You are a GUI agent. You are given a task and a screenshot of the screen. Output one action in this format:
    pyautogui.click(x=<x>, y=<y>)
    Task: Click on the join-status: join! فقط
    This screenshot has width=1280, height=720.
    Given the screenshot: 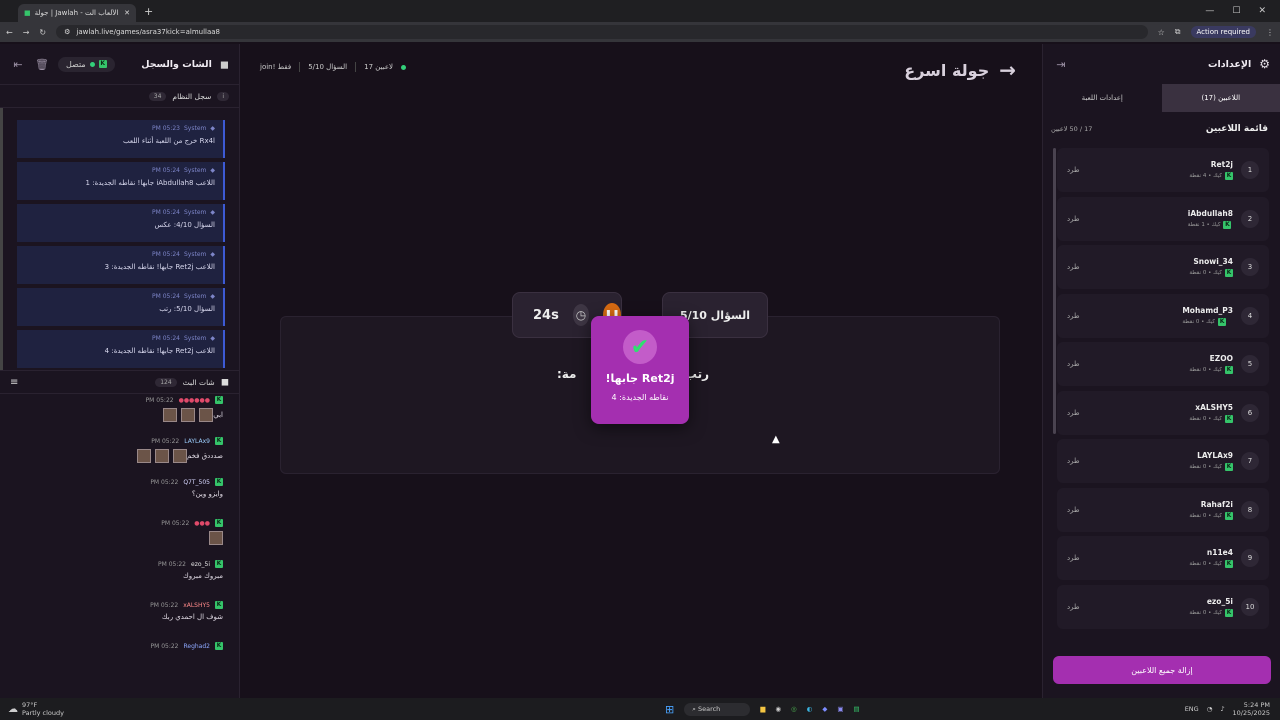 What is the action you would take?
    pyautogui.click(x=276, y=67)
    